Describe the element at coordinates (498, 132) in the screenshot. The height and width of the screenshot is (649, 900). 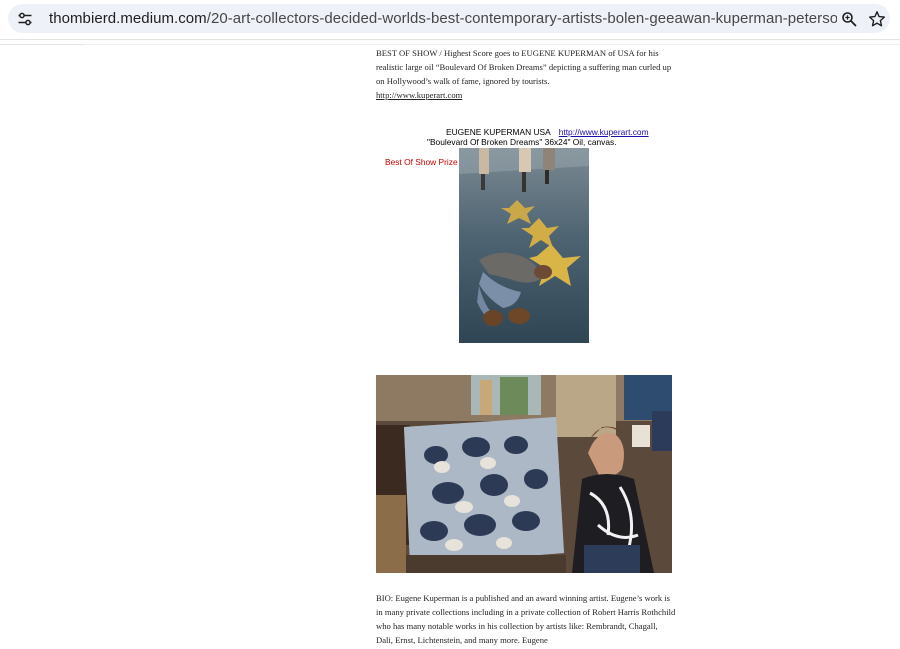
I see `caption-artist: EUGENE KUPERMAN USA` at that location.